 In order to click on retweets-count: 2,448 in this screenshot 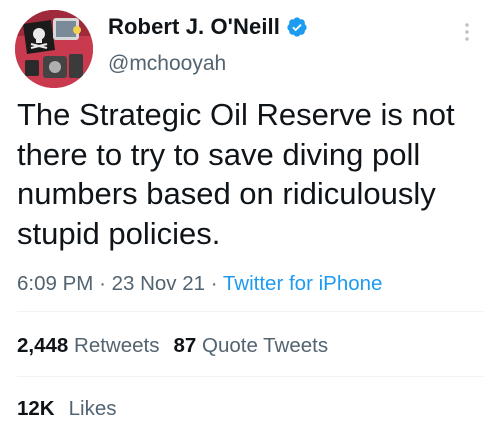, I will do `click(43, 345)`.